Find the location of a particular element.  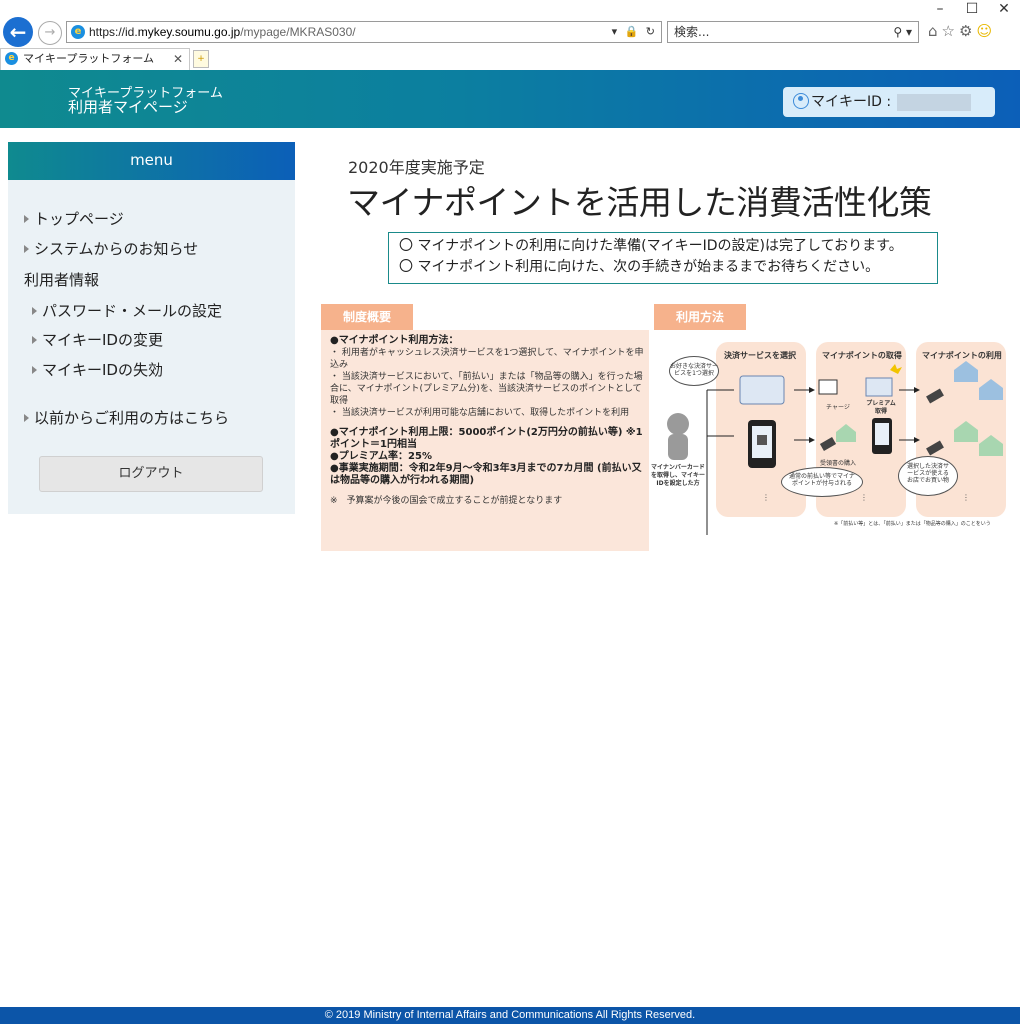

nav-label: システムからのお知らせ is located at coordinates (116, 249).